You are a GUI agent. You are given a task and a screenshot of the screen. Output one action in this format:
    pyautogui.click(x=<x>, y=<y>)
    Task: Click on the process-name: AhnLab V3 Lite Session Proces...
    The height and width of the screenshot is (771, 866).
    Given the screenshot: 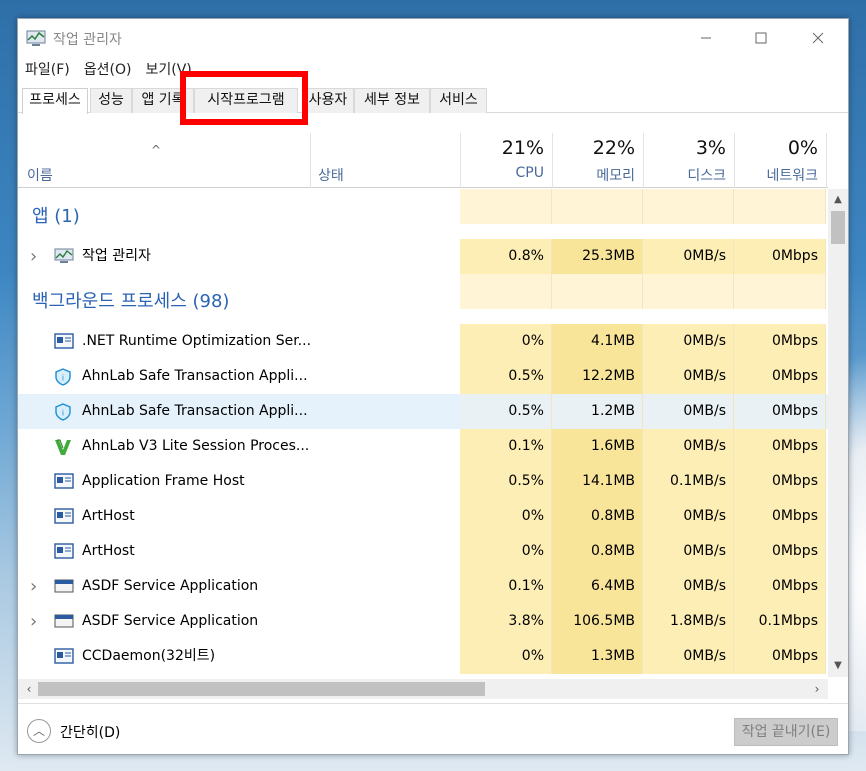 What is the action you would take?
    pyautogui.click(x=196, y=446)
    